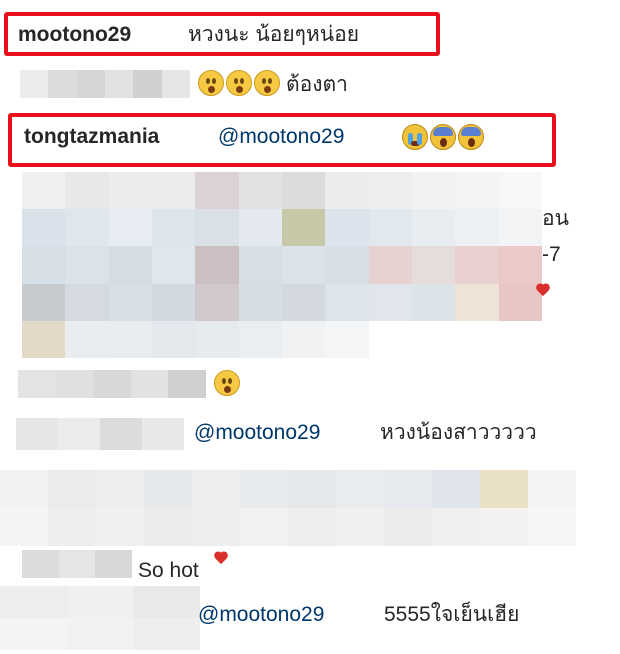 The image size is (620, 654). I want to click on comment-2: ต้องตา, so click(310, 84).